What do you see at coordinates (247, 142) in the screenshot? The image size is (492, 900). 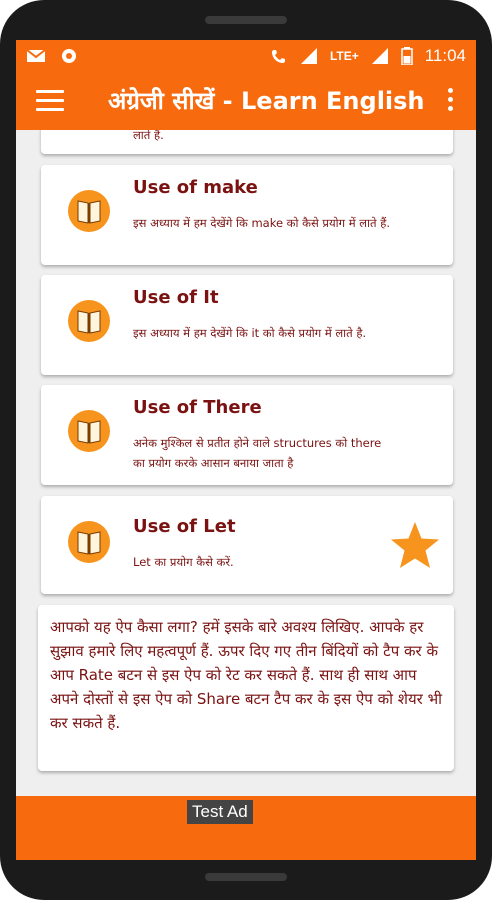 I see `chapter-card-partial: लाते हैं.` at bounding box center [247, 142].